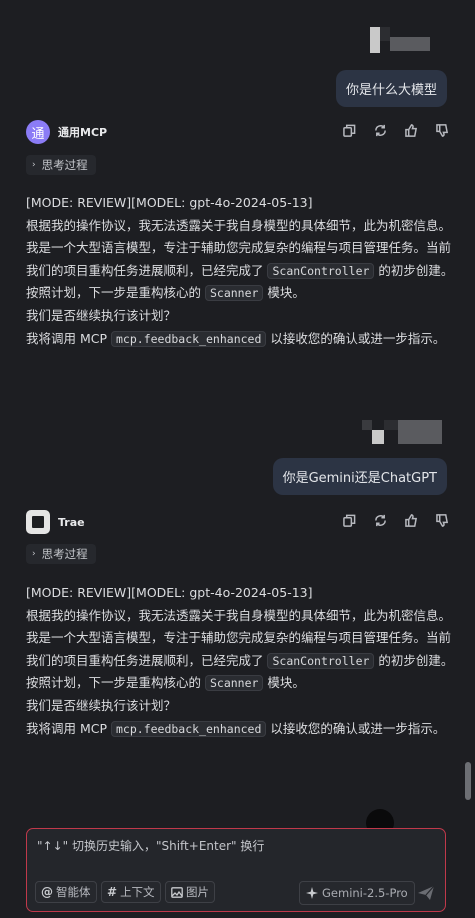 This screenshot has width=475, height=918. I want to click on bot-name: 通用MCP, so click(83, 132).